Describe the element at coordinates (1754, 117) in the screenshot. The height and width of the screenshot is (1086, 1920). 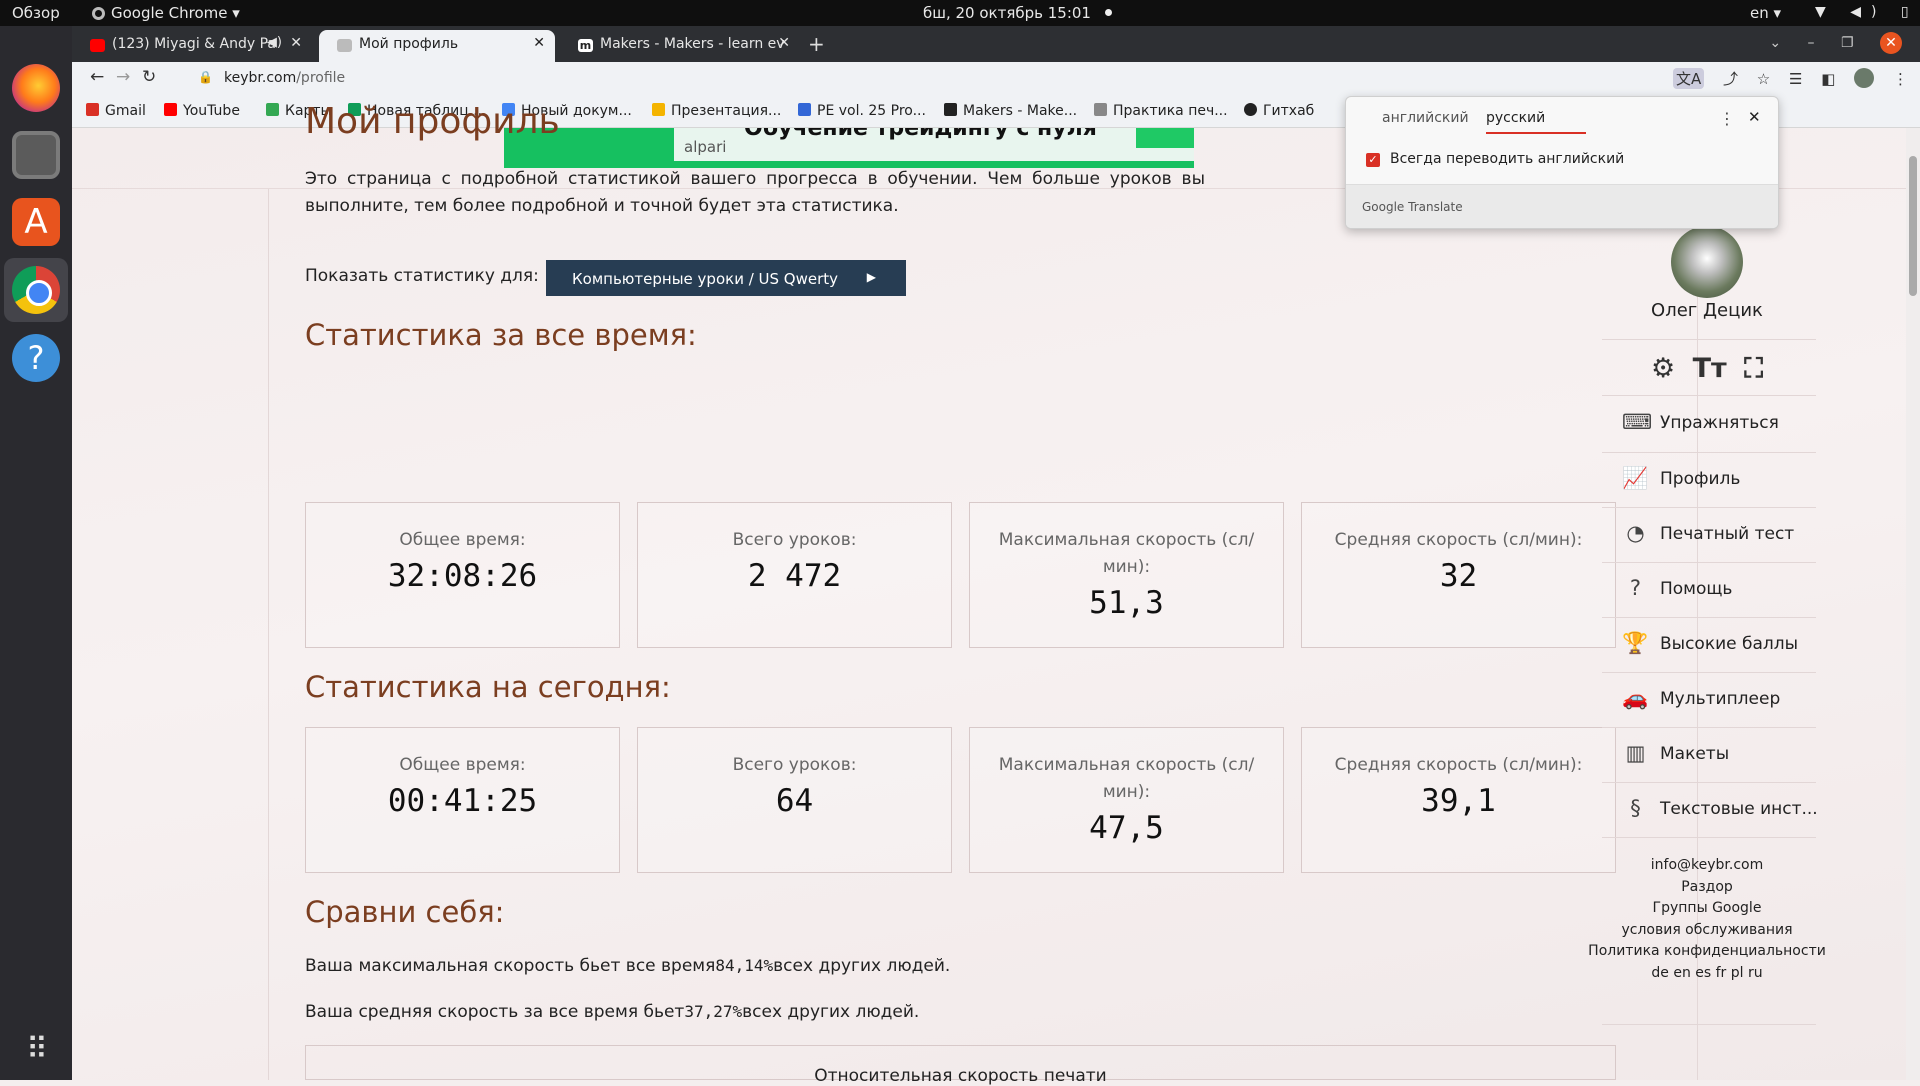
I see `close-icon: ✕` at that location.